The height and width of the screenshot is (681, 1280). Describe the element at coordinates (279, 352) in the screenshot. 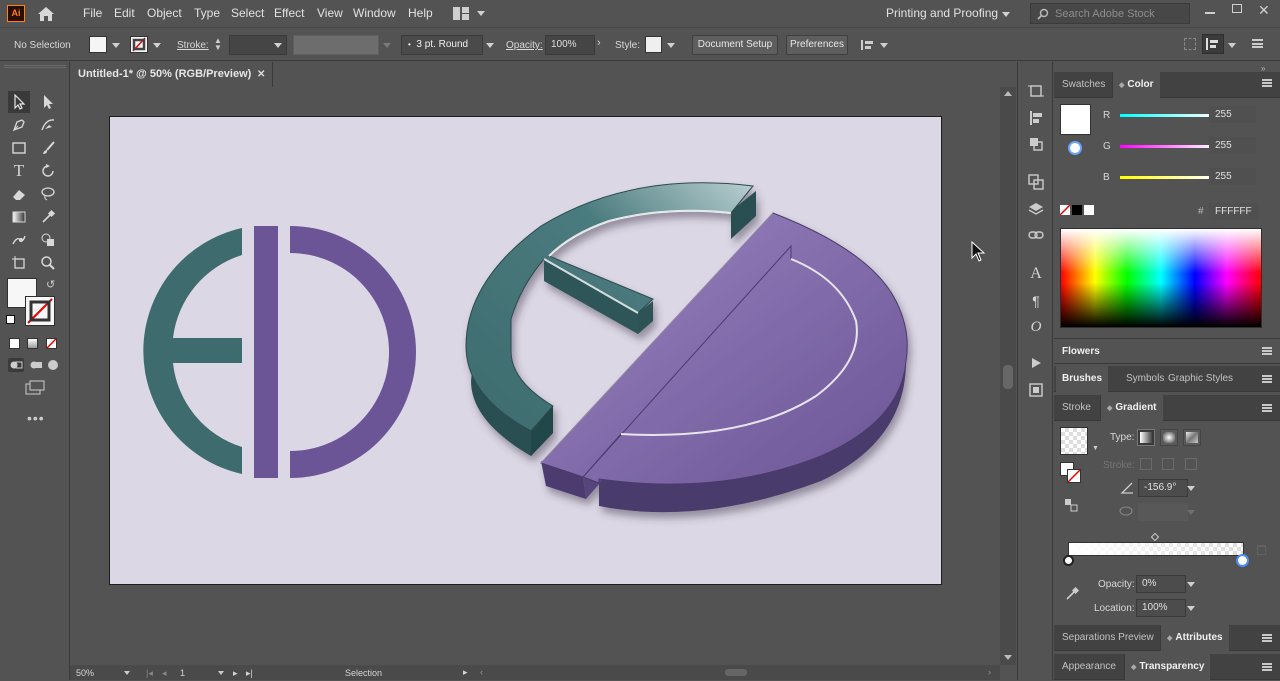

I see `flat-logo` at that location.